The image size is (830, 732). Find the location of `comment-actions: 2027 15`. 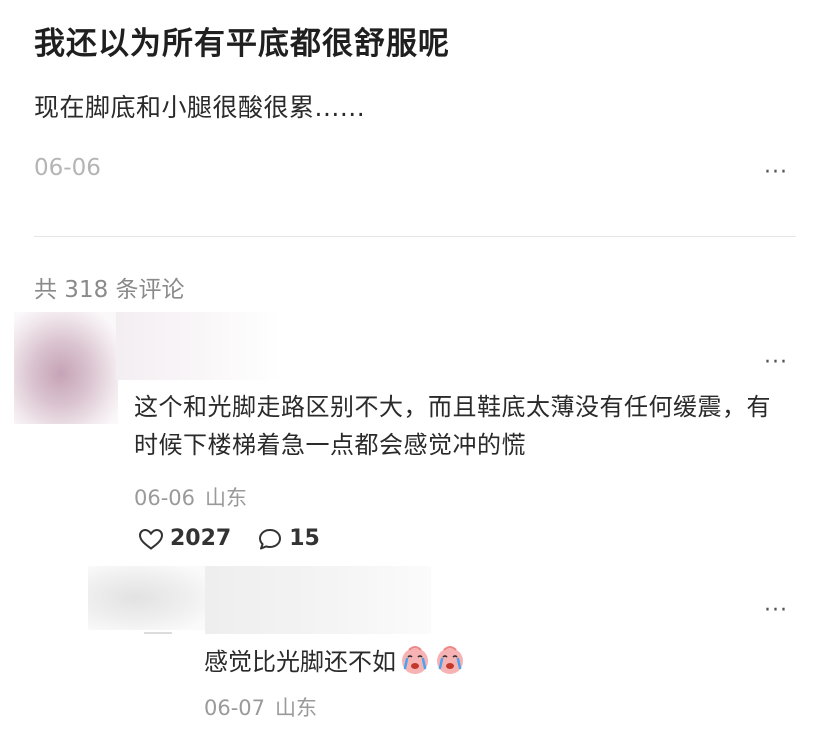

comment-actions: 2027 15 is located at coordinates (242, 538).